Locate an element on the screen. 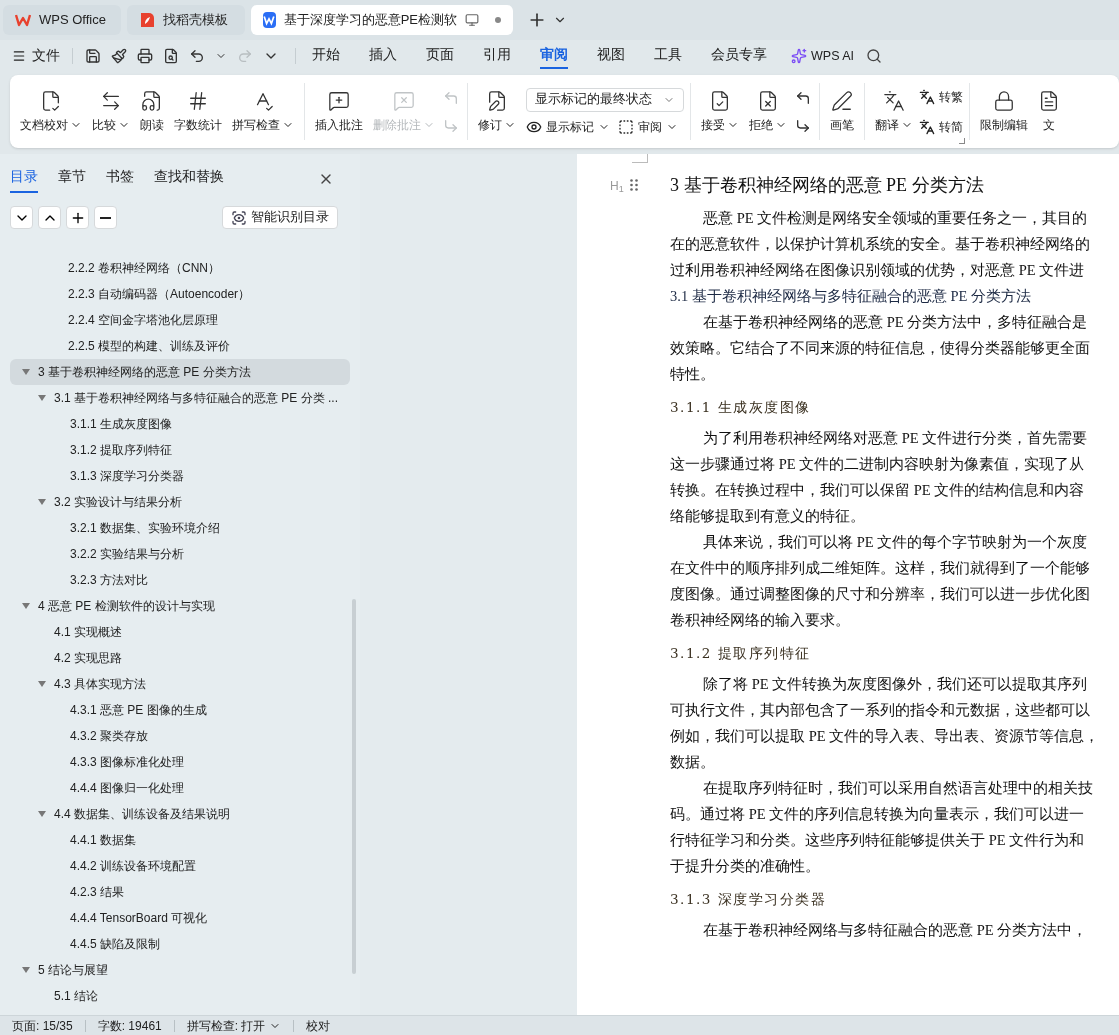 The height and width of the screenshot is (1035, 1119). ribbon-button: 翻译 is located at coordinates (894, 111).